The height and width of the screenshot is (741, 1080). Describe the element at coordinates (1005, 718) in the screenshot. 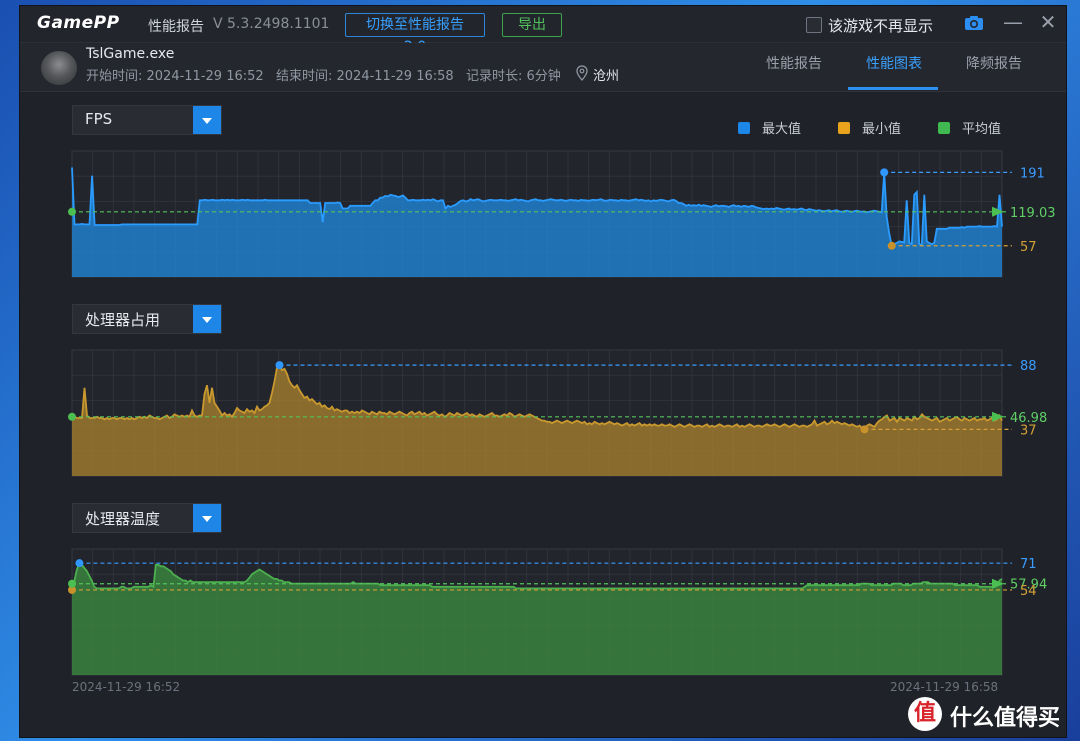

I see `watermark-text: 什么值得买` at that location.